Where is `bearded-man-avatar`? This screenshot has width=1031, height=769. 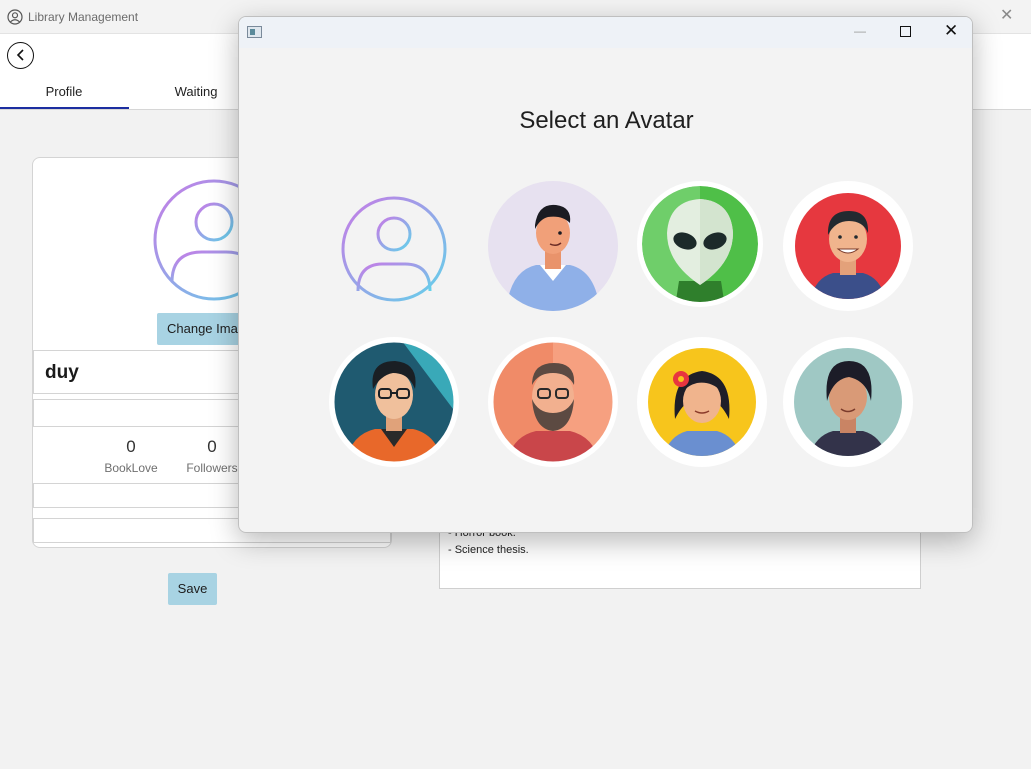 bearded-man-avatar is located at coordinates (553, 402).